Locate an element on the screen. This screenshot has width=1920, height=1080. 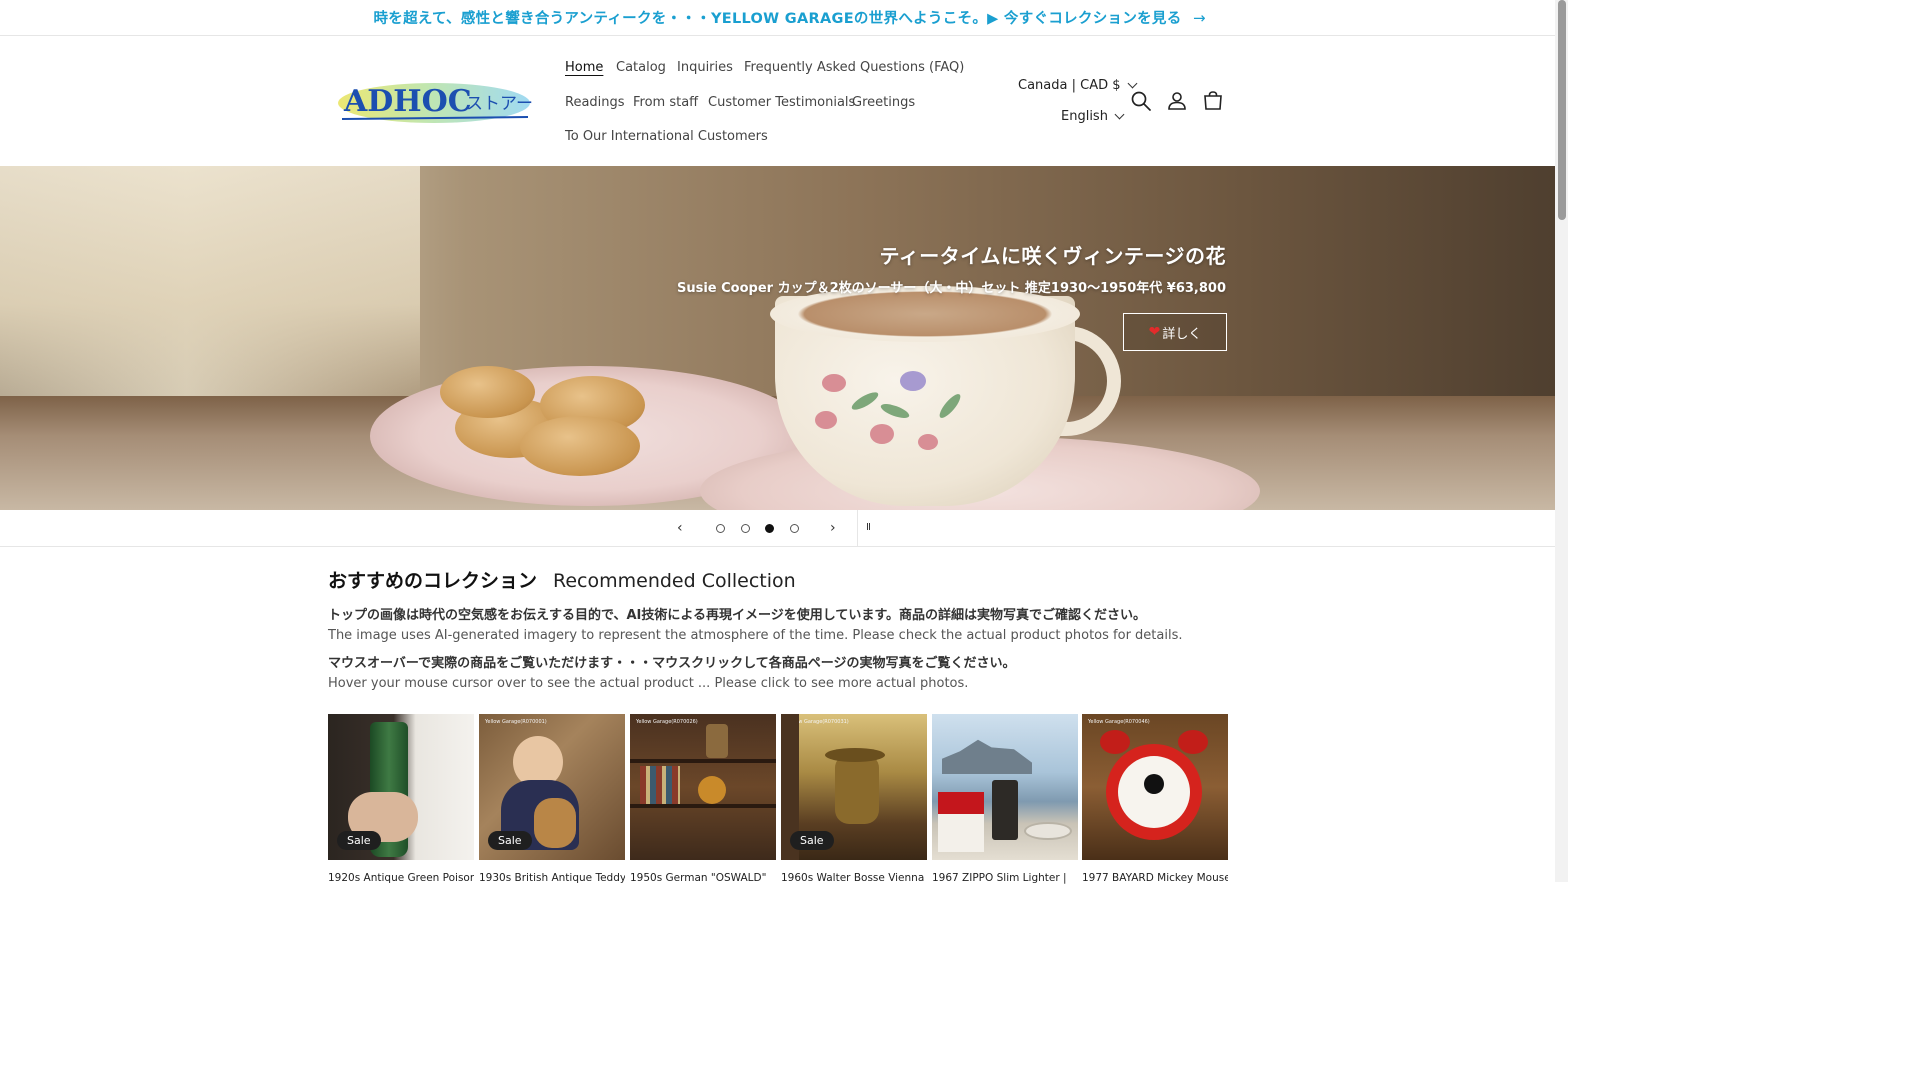
section-title-en: Recommended Collection is located at coordinates (674, 581).